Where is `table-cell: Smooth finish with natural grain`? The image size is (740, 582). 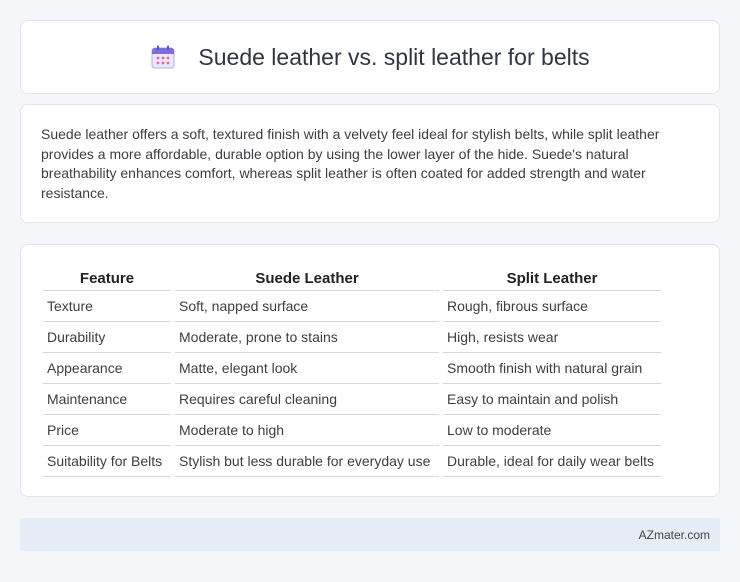
table-cell: Smooth finish with natural grain is located at coordinates (552, 368).